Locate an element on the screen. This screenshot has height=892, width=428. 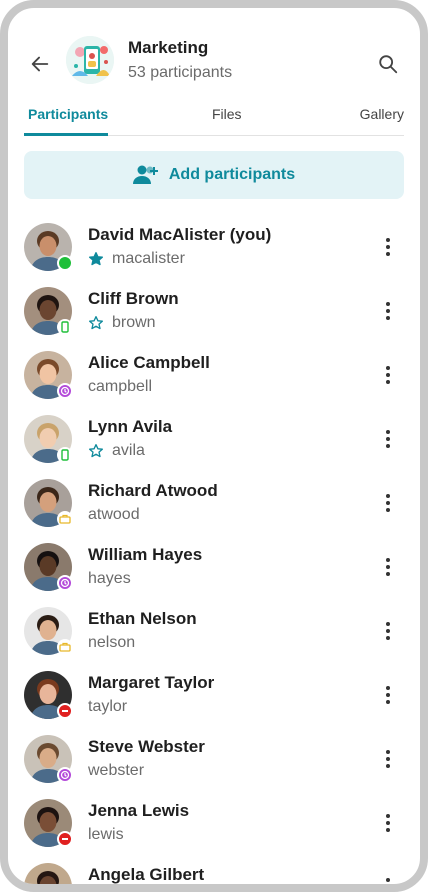
participant-username: hayes is located at coordinates (109, 578).